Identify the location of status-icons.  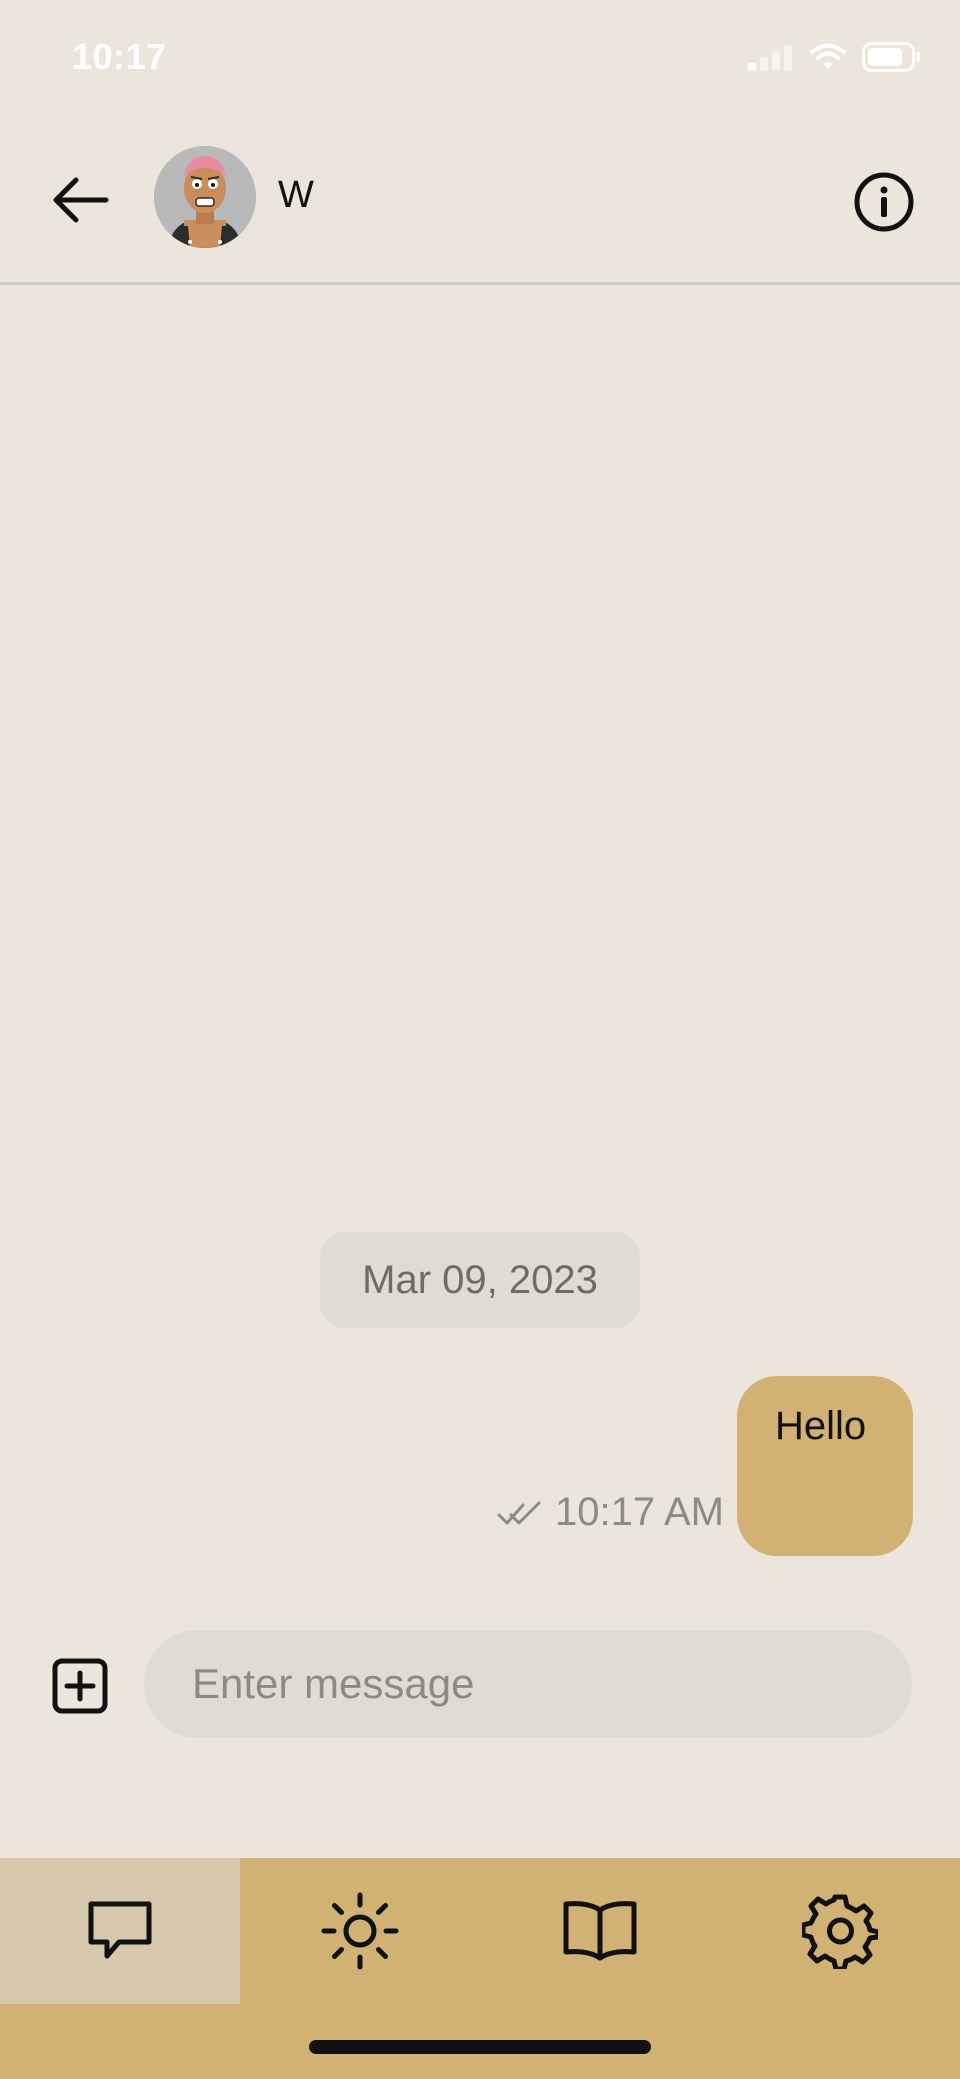
(835, 59).